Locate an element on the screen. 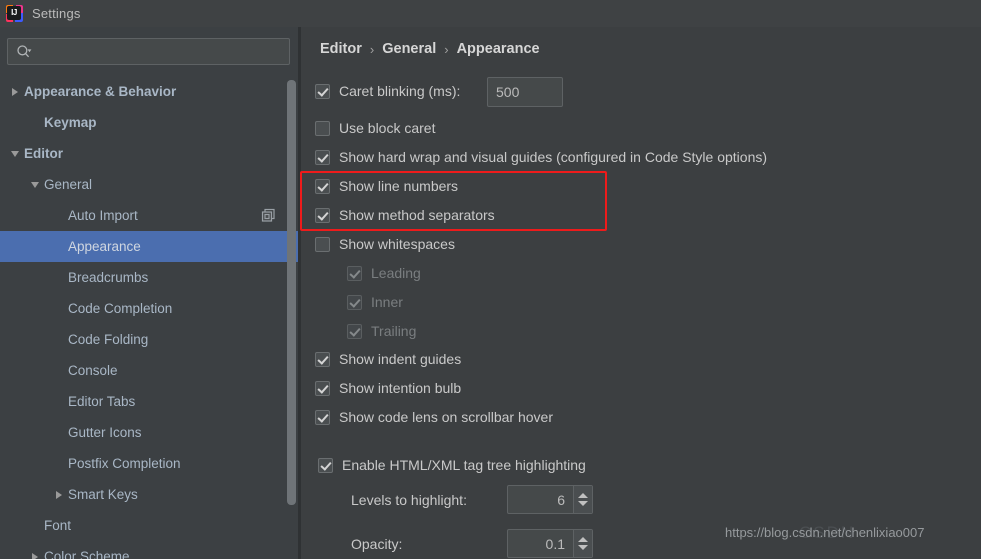  levels-to-highlight-spinner: 6 is located at coordinates (550, 499).